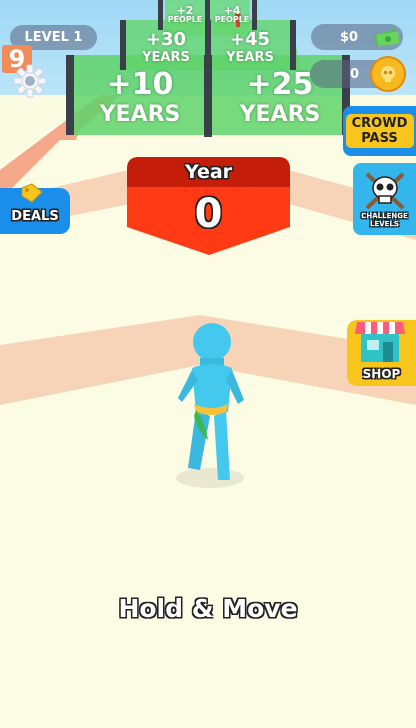 The width and height of the screenshot is (416, 728). Describe the element at coordinates (250, 39) in the screenshot. I see `gate-value: +45` at that location.